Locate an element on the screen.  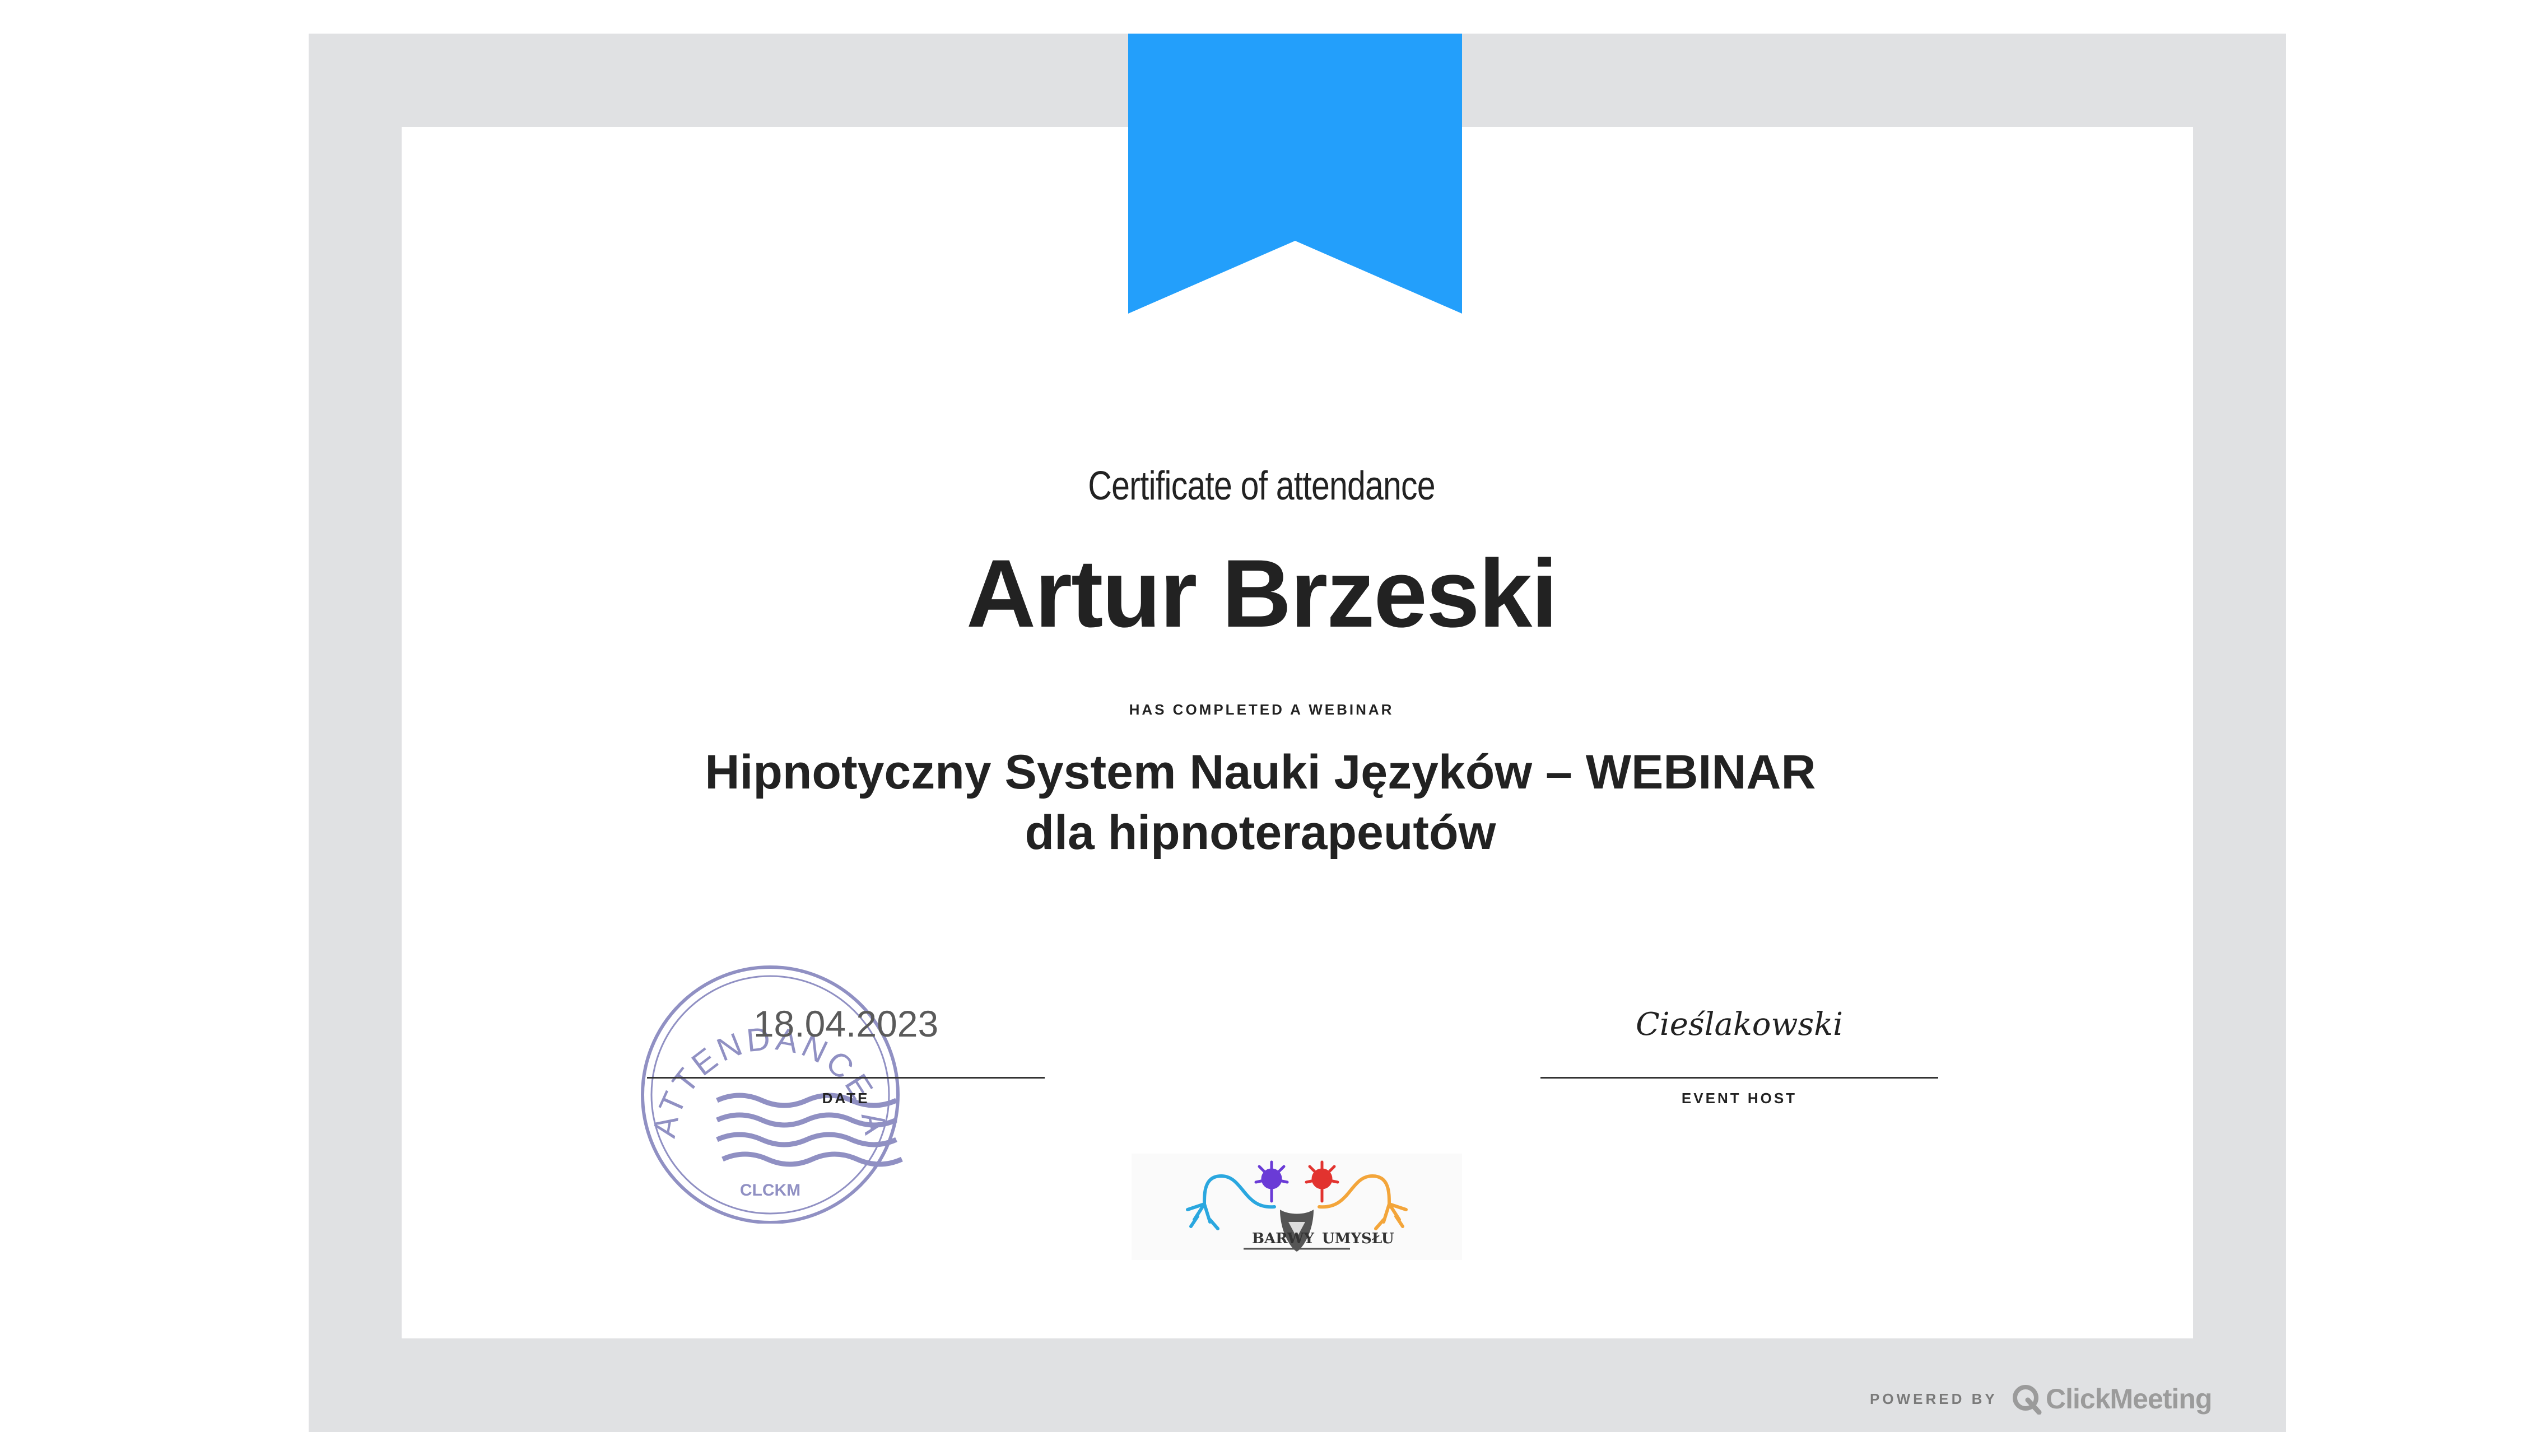
date-value: 18.04.2023 is located at coordinates (846, 1024).